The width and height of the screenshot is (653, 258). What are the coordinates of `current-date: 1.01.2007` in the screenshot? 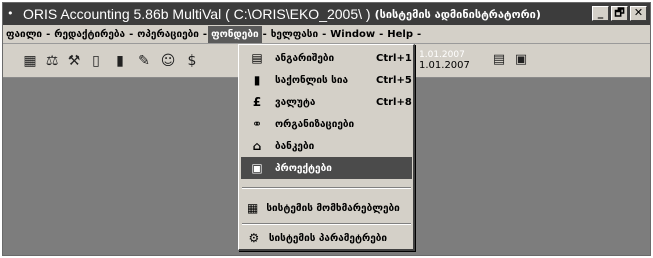 It's located at (444, 65).